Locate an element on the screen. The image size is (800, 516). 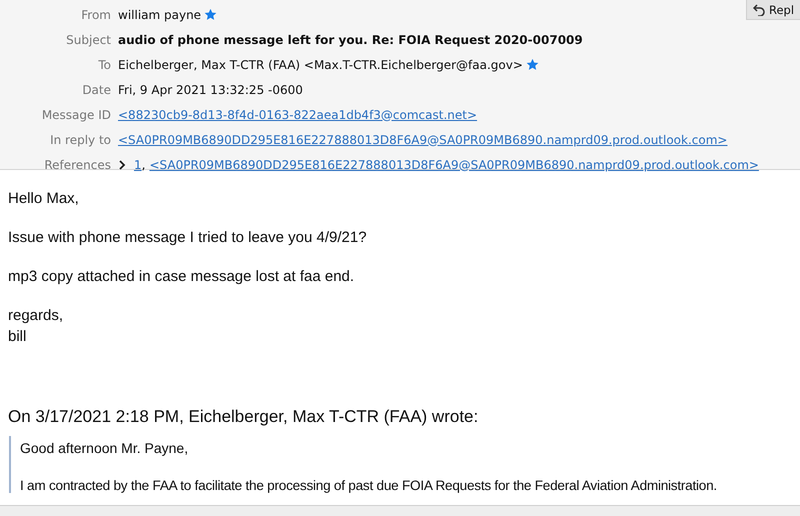
message-line: bill is located at coordinates (18, 337).